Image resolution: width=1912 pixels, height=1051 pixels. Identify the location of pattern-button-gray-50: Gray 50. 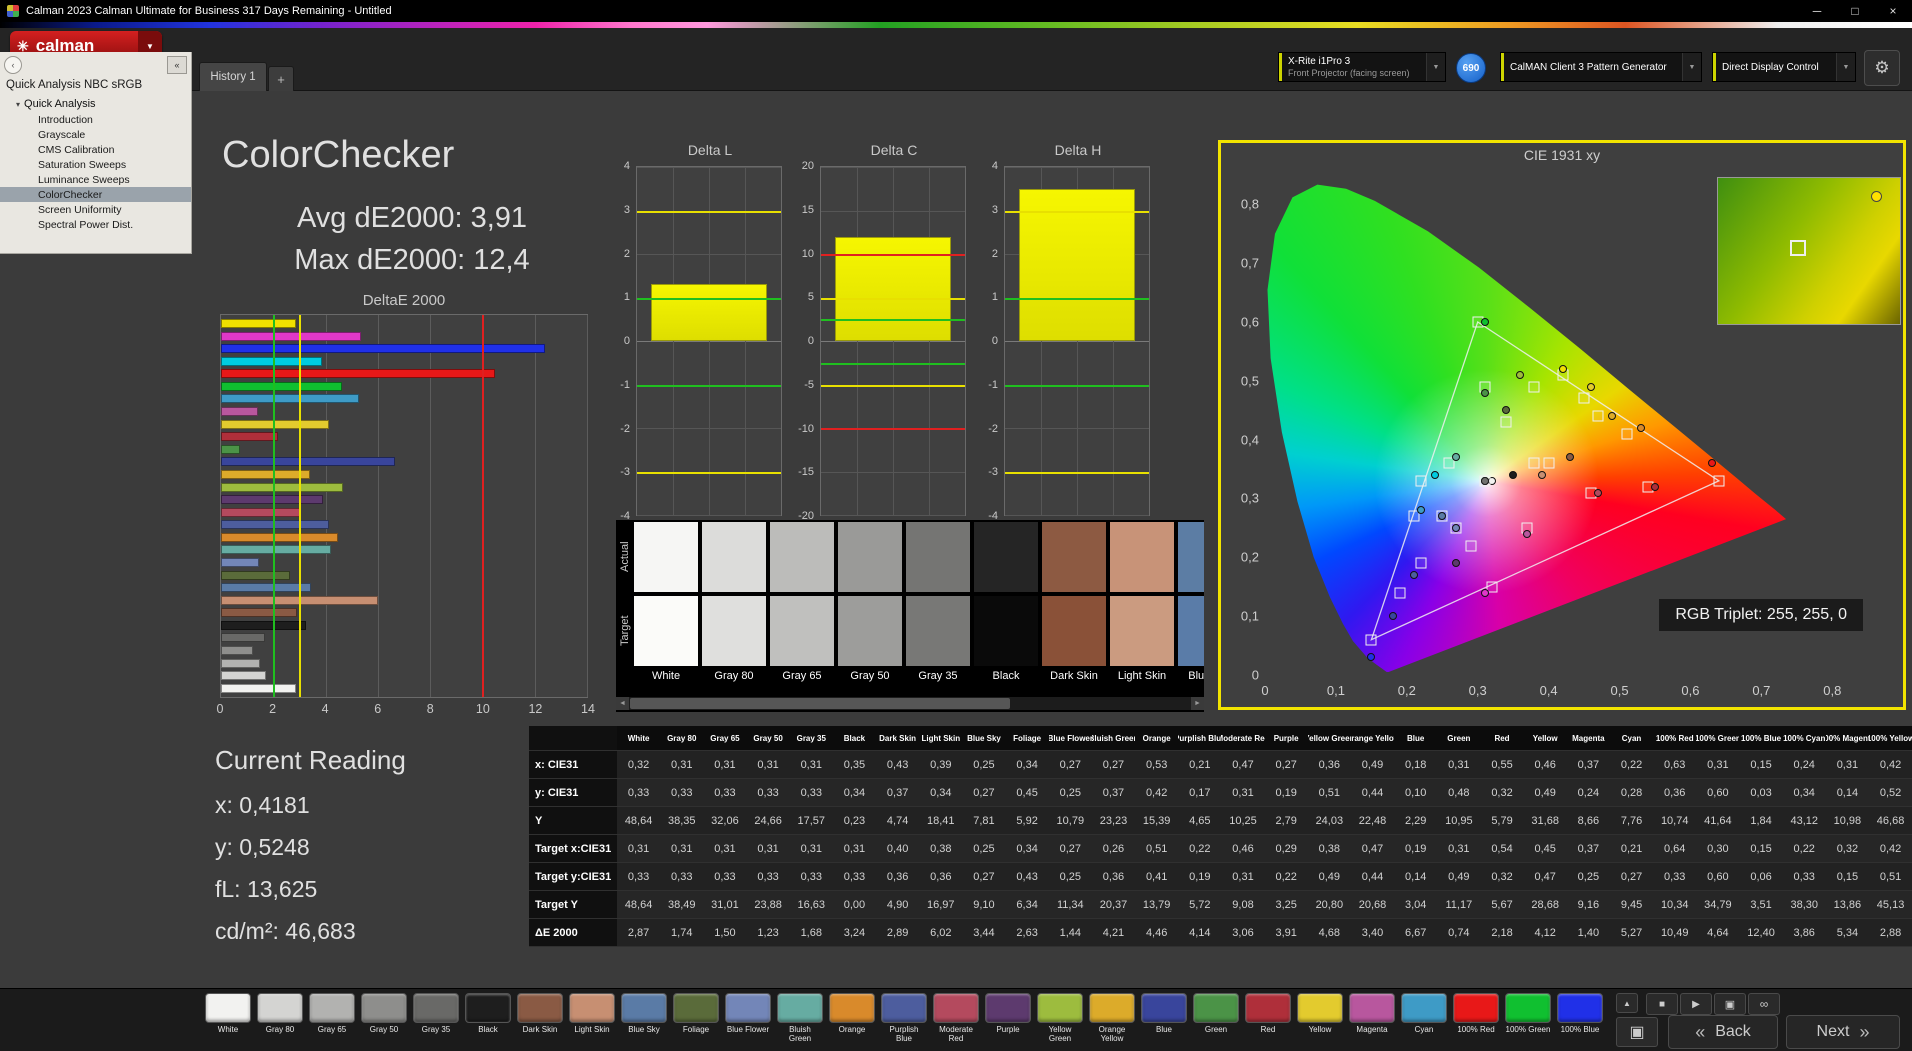
(384, 1018).